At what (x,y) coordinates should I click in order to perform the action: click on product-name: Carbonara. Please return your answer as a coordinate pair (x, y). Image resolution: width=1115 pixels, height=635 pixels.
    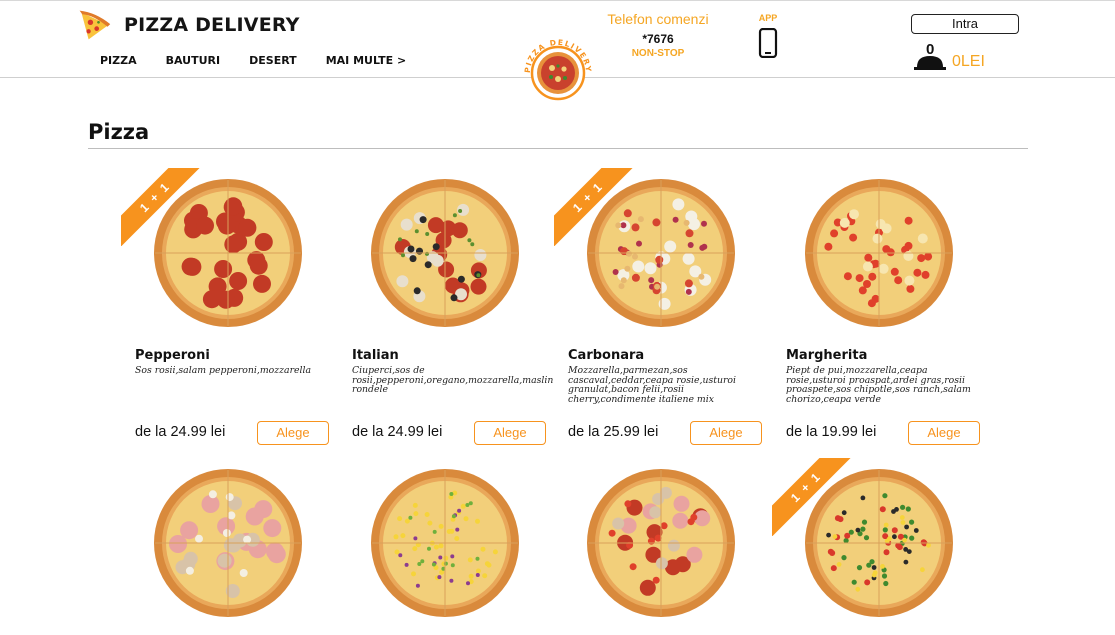
    Looking at the image, I should click on (606, 355).